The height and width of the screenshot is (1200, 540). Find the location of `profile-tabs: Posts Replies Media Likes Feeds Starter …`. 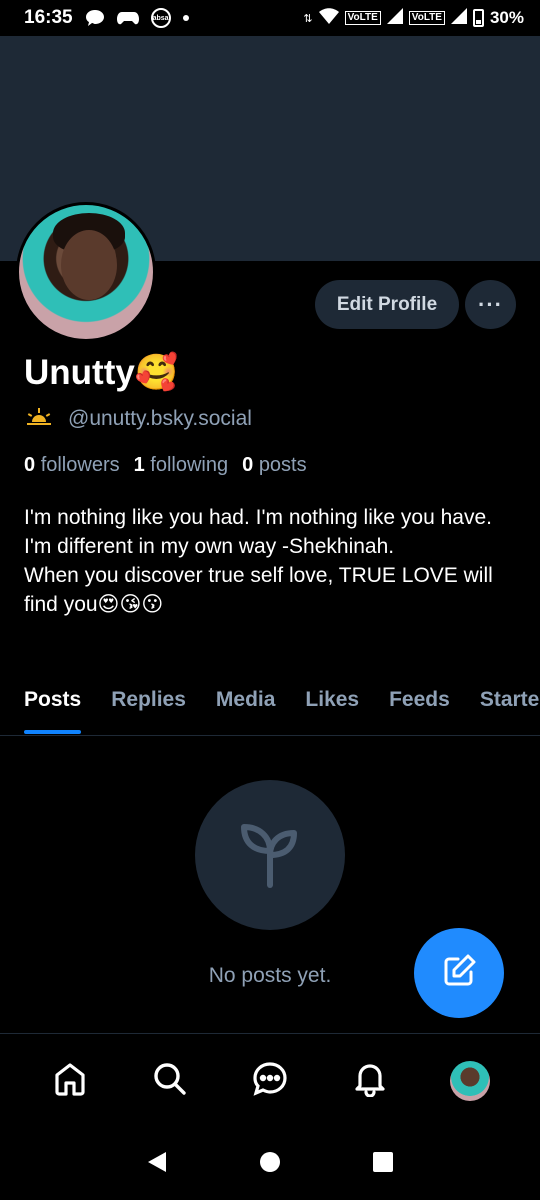

profile-tabs: Posts Replies Media Likes Feeds Starter … is located at coordinates (270, 704).